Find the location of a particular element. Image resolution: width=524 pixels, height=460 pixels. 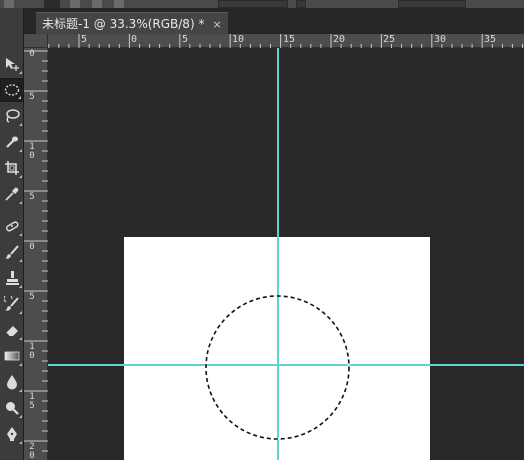

horizontal-ruler-label: 10 is located at coordinates (238, 39).